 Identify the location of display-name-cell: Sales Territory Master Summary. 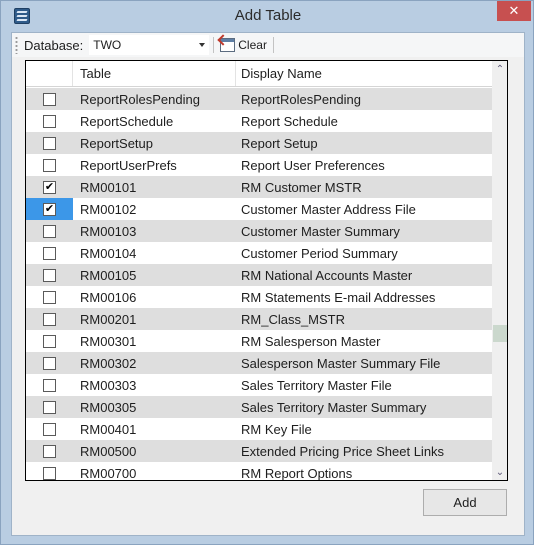
(364, 407).